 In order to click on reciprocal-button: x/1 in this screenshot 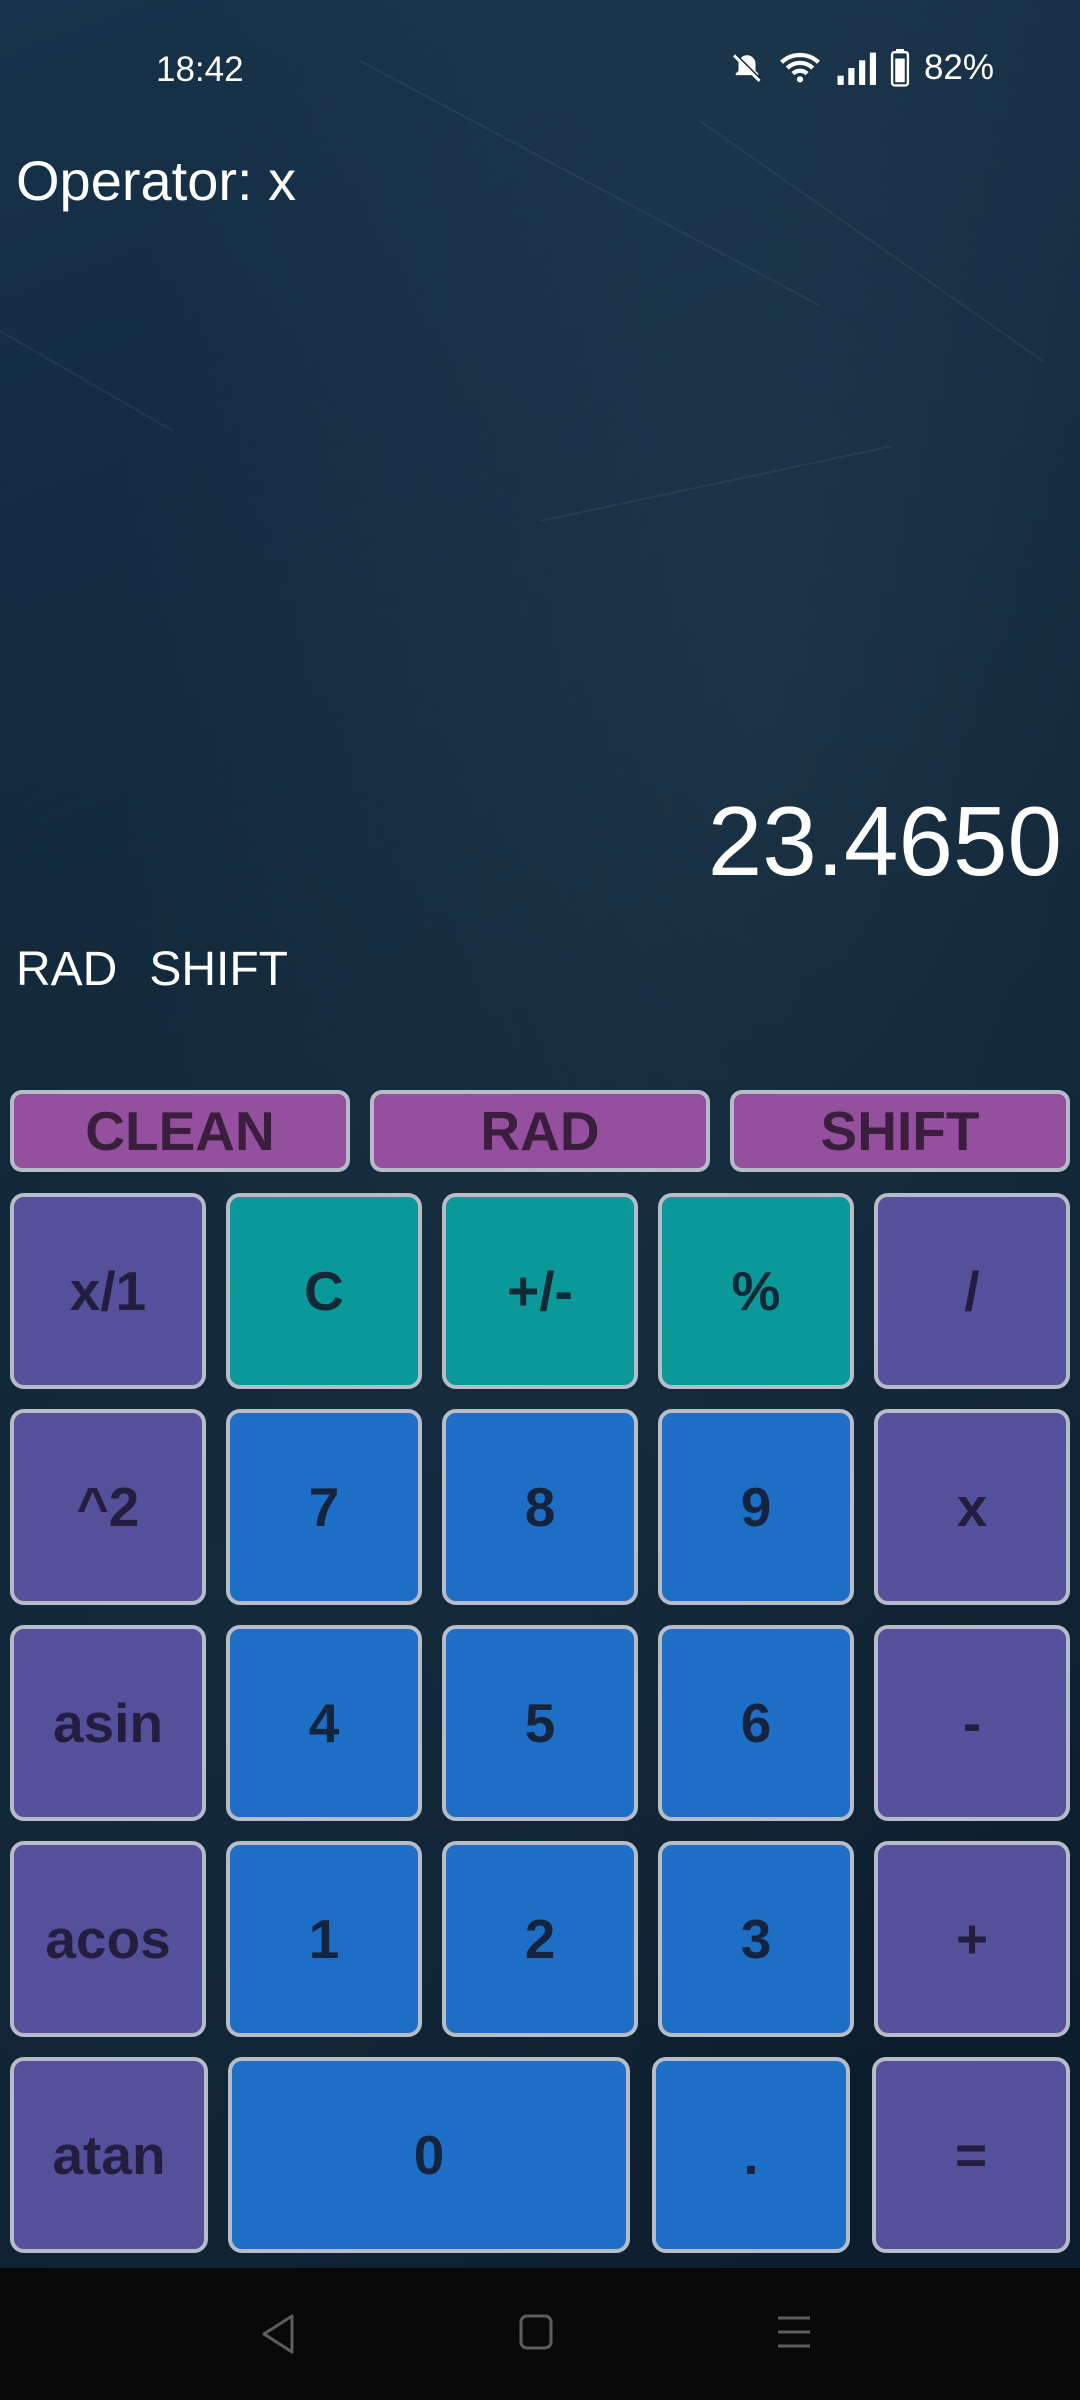, I will do `click(108, 1291)`.